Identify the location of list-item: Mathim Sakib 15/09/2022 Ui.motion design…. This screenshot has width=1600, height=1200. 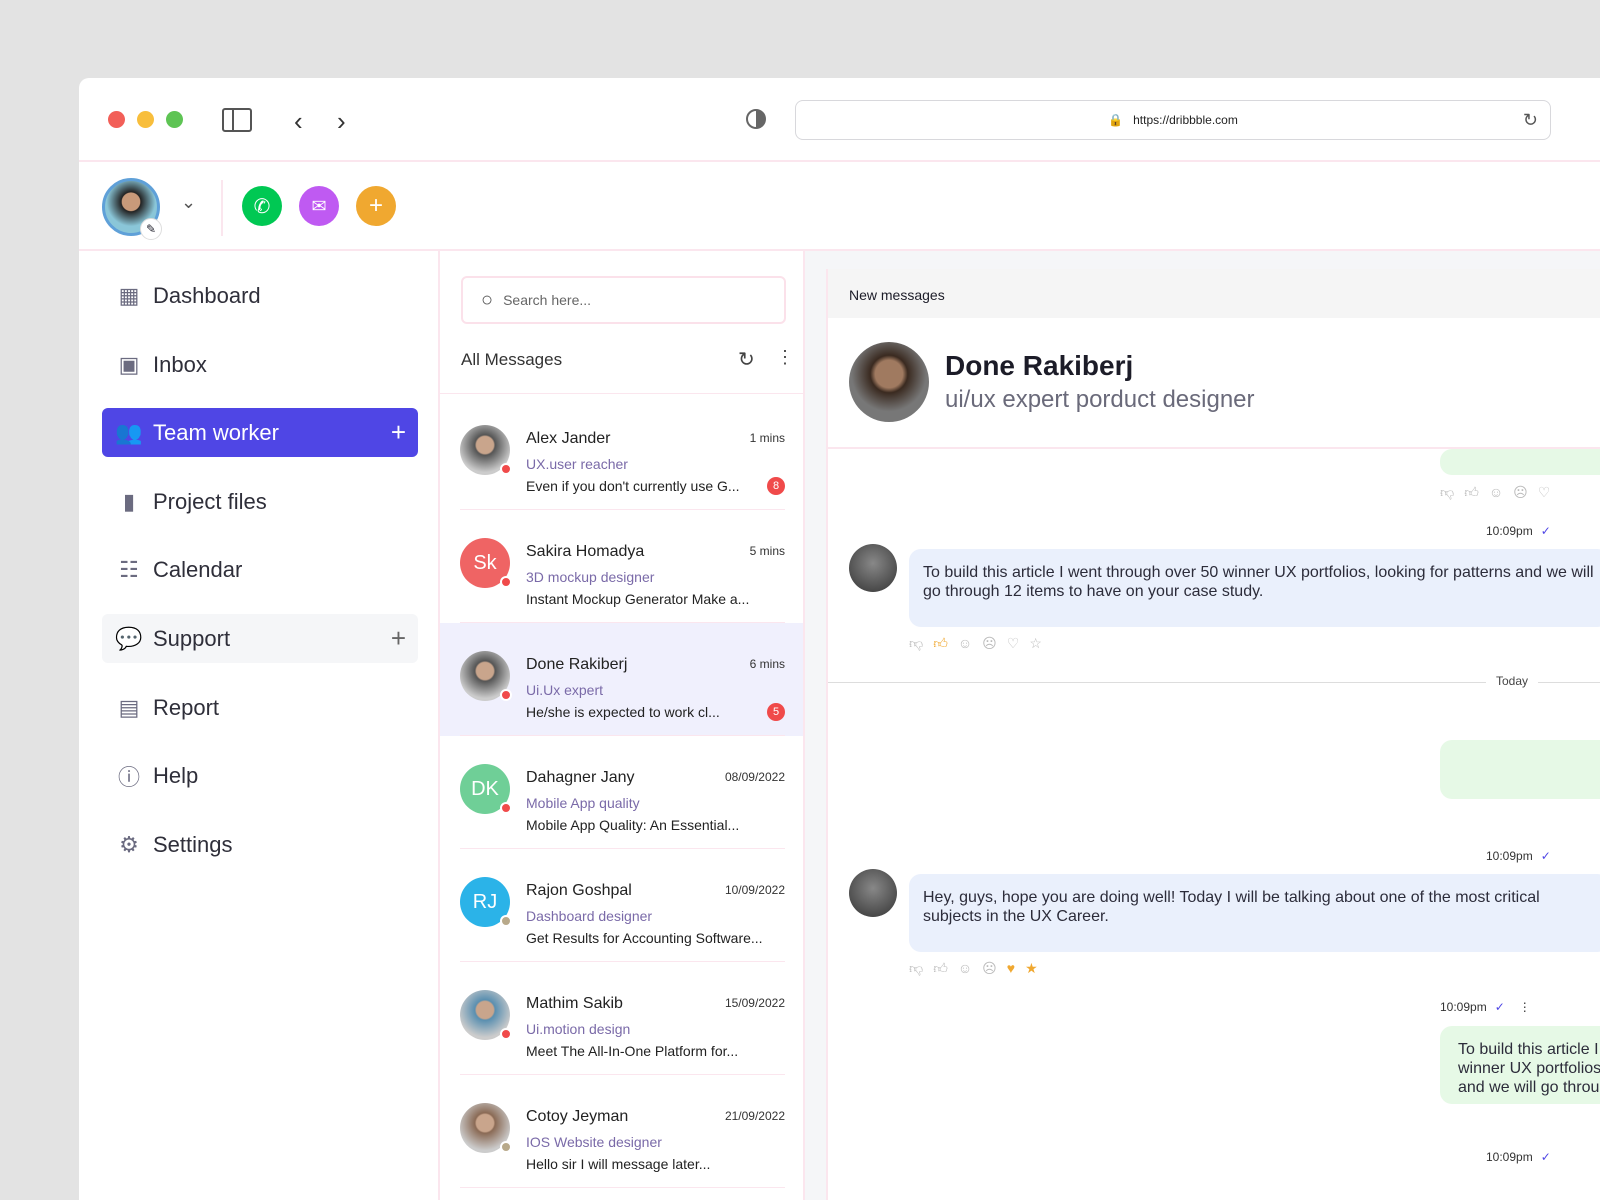
(621, 1018).